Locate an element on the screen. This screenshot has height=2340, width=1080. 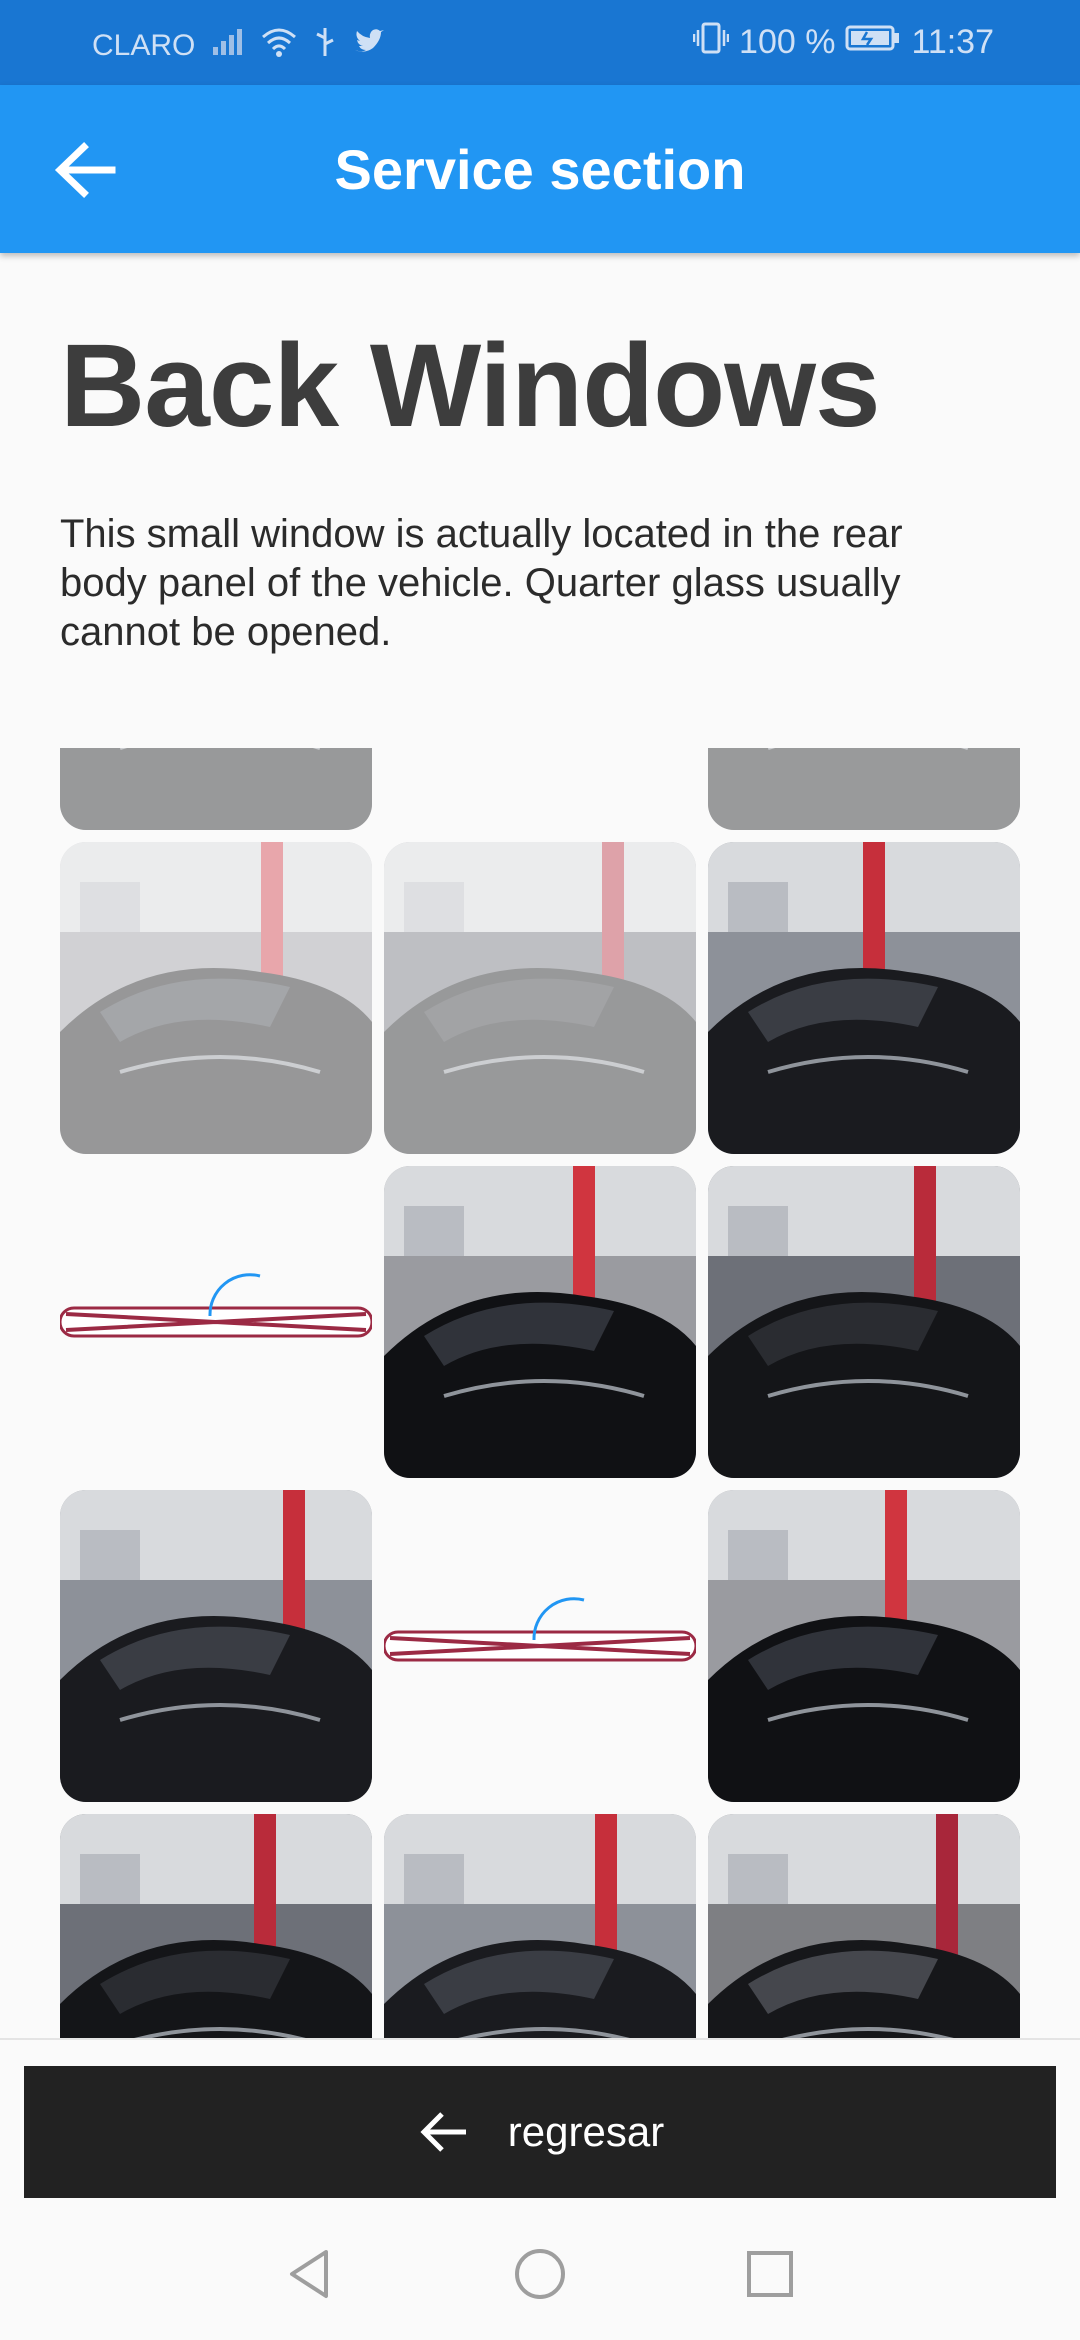
app-bar: Service section is located at coordinates (540, 169).